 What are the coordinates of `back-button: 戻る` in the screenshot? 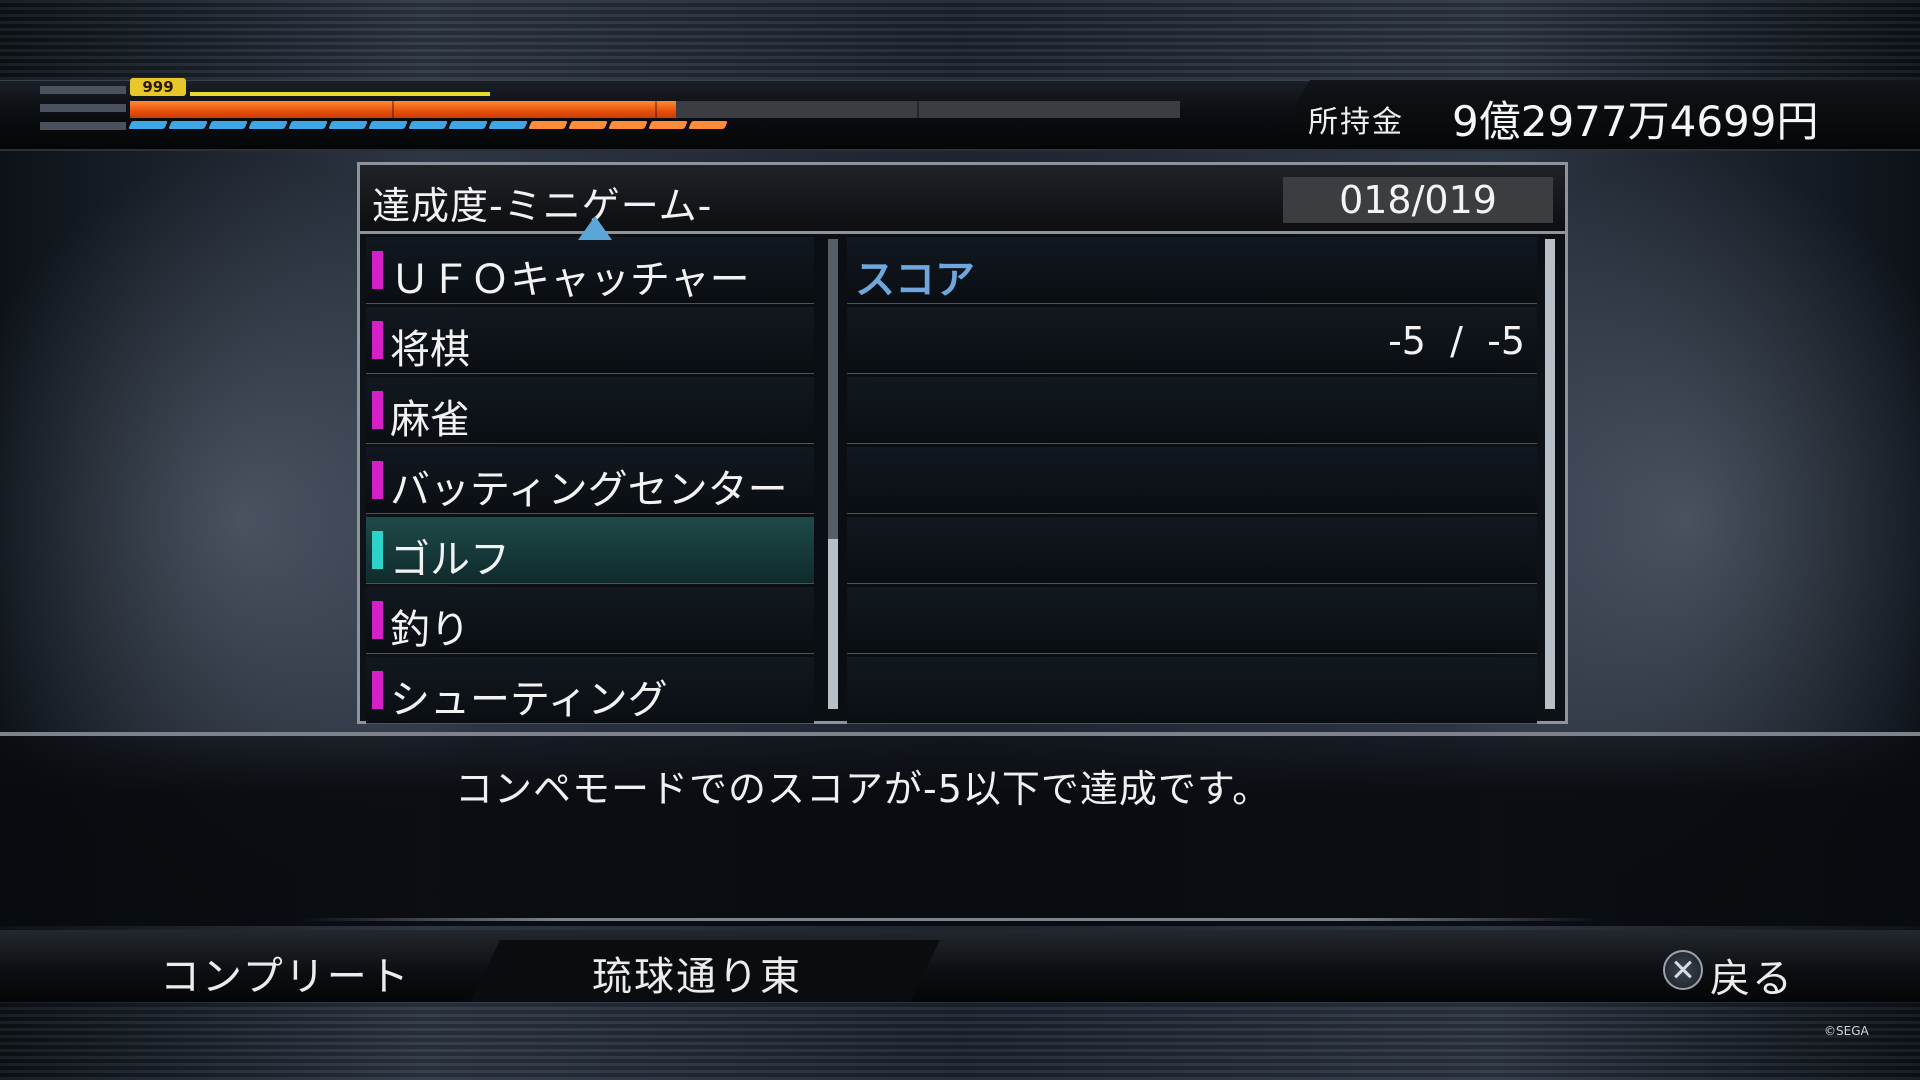 It's located at (1752, 975).